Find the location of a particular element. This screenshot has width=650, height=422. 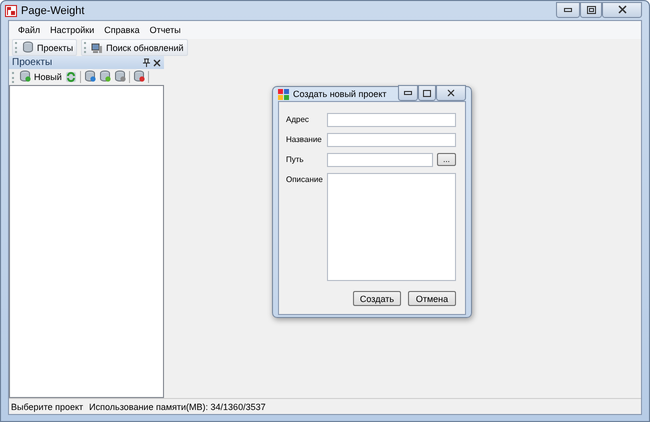

window-title: Page-Weight is located at coordinates (52, 10).